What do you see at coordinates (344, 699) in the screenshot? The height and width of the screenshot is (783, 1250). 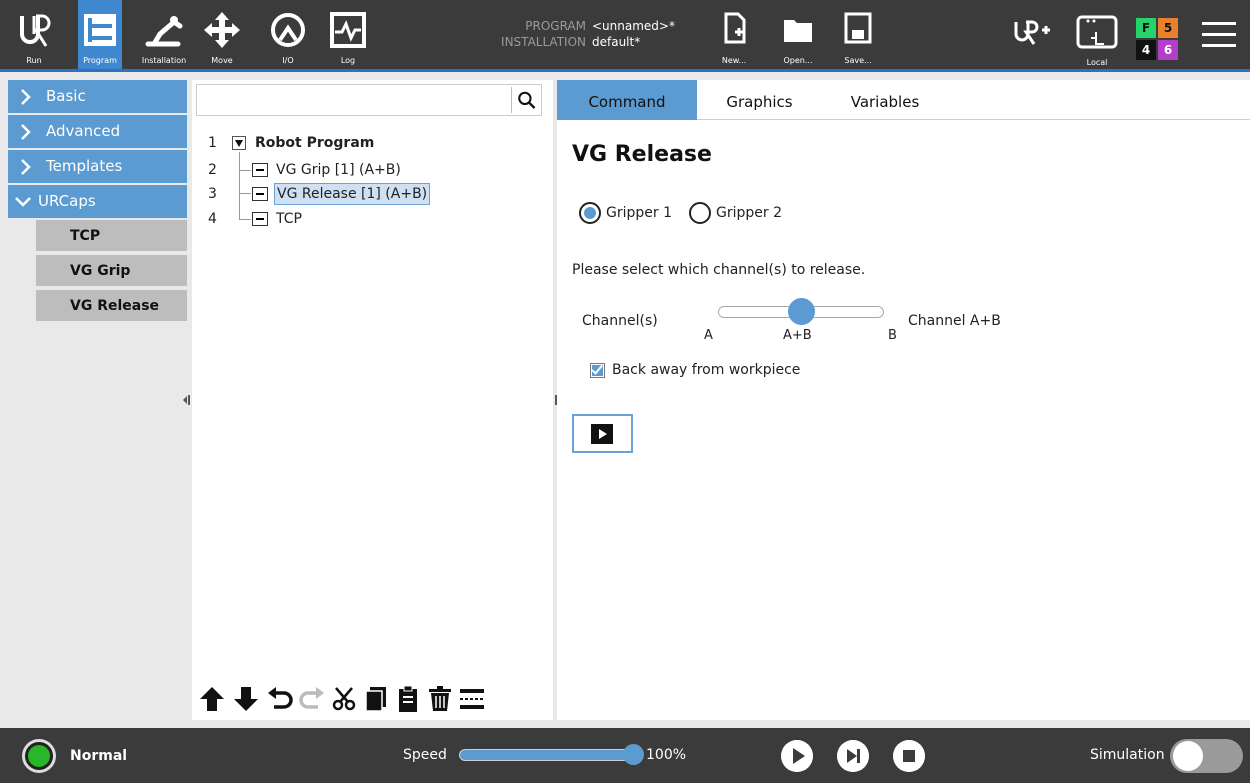 I see `cut-scissors-icon` at bounding box center [344, 699].